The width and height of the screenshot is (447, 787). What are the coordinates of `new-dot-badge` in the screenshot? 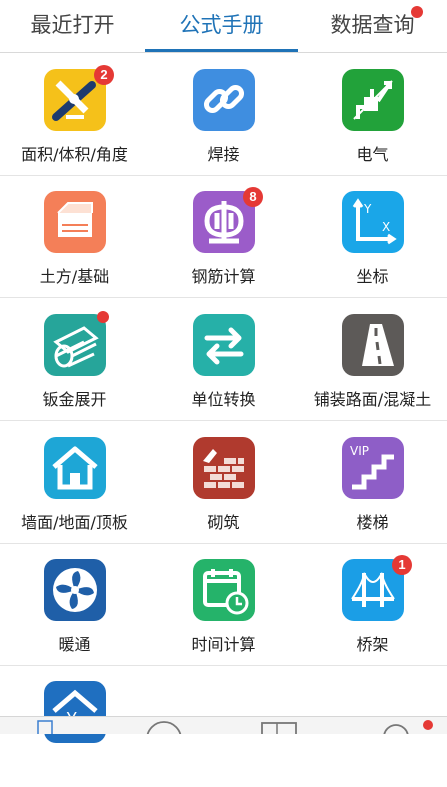 It's located at (103, 317).